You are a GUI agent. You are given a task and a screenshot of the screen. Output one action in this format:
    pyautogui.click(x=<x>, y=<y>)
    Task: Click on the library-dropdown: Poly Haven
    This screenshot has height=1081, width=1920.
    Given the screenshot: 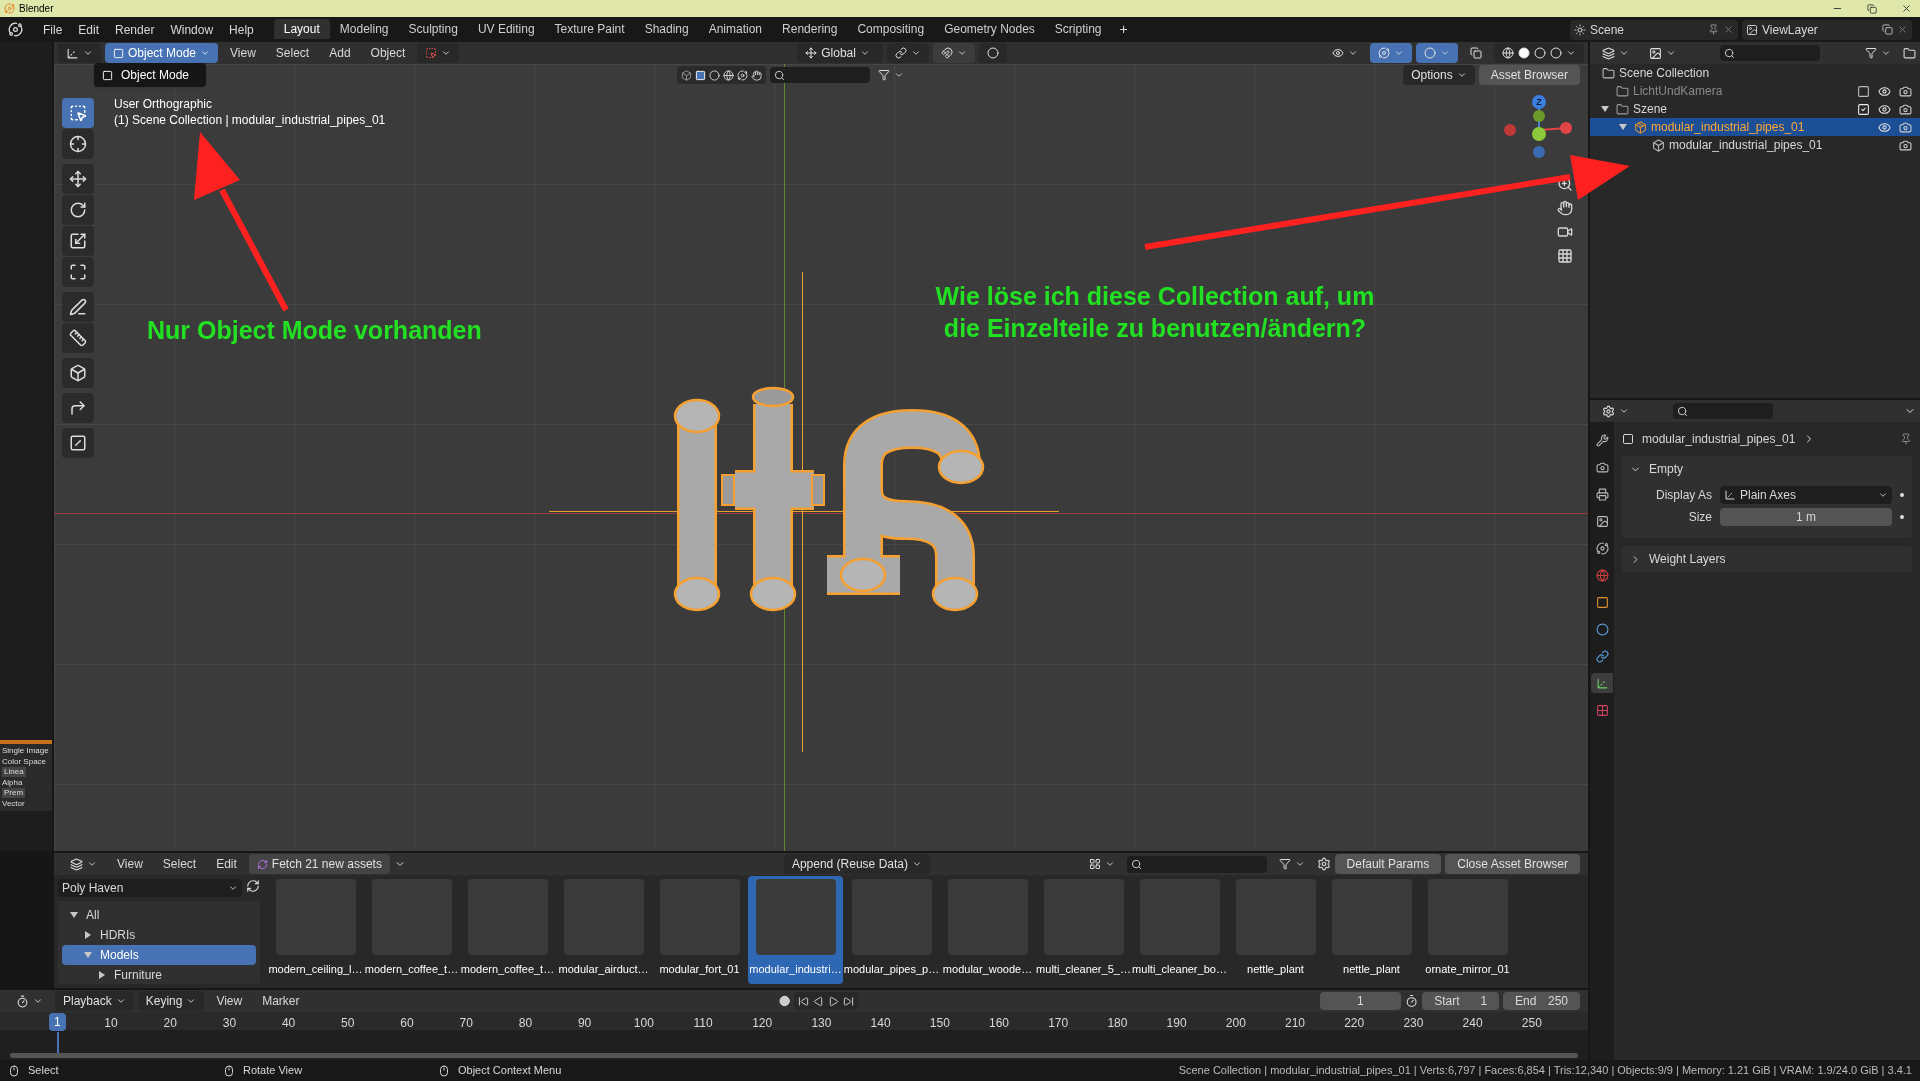 What is the action you would take?
    pyautogui.click(x=150, y=888)
    